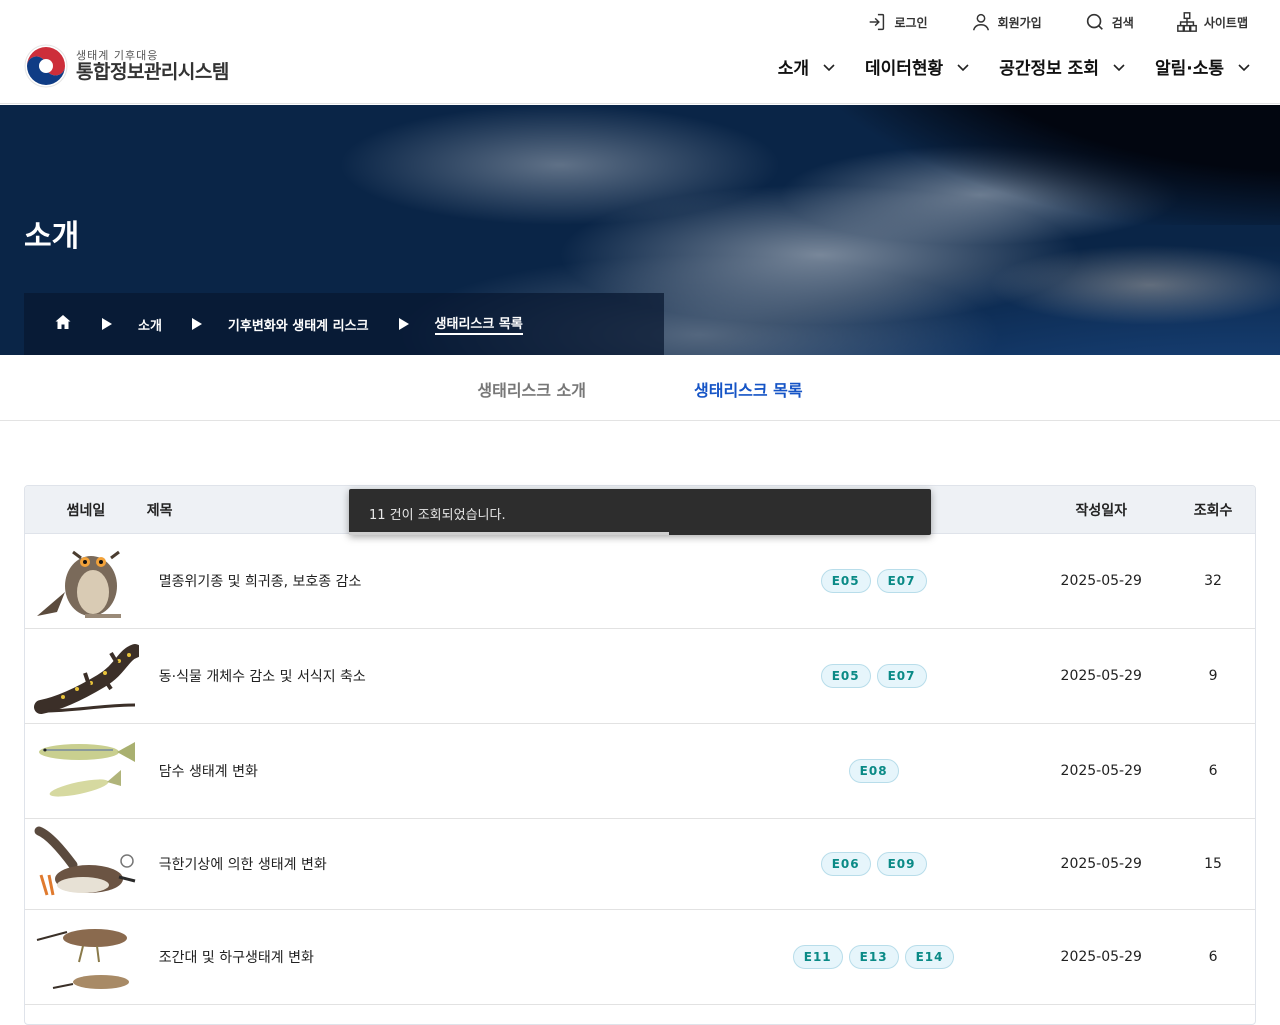 The width and height of the screenshot is (1280, 1025). I want to click on table-row, so click(640, 1014).